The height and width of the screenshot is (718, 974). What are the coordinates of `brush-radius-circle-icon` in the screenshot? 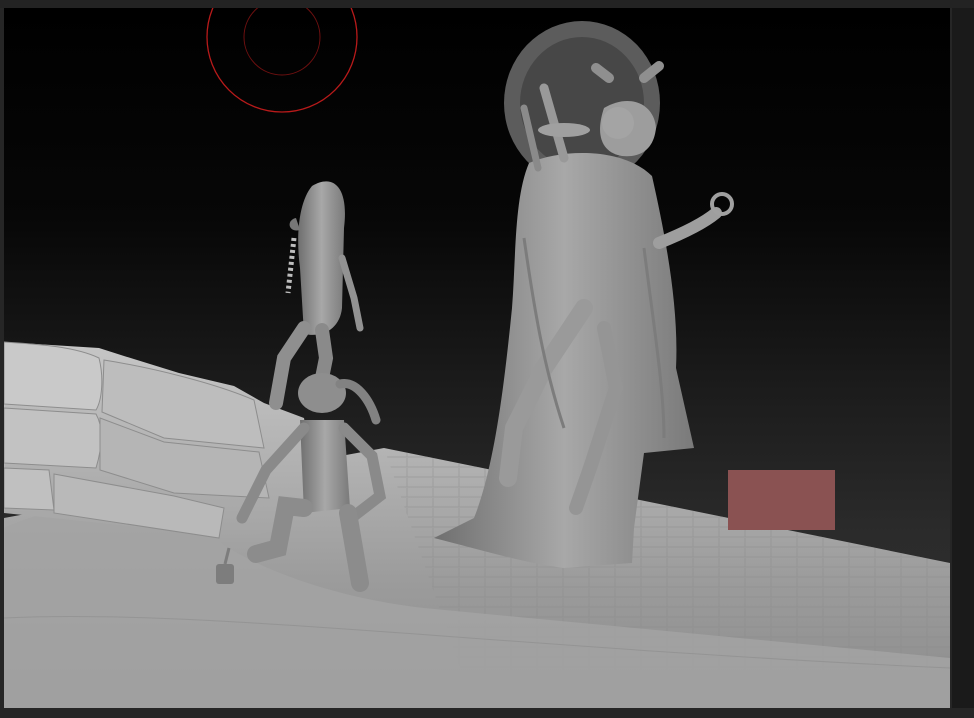 It's located at (282, 60).